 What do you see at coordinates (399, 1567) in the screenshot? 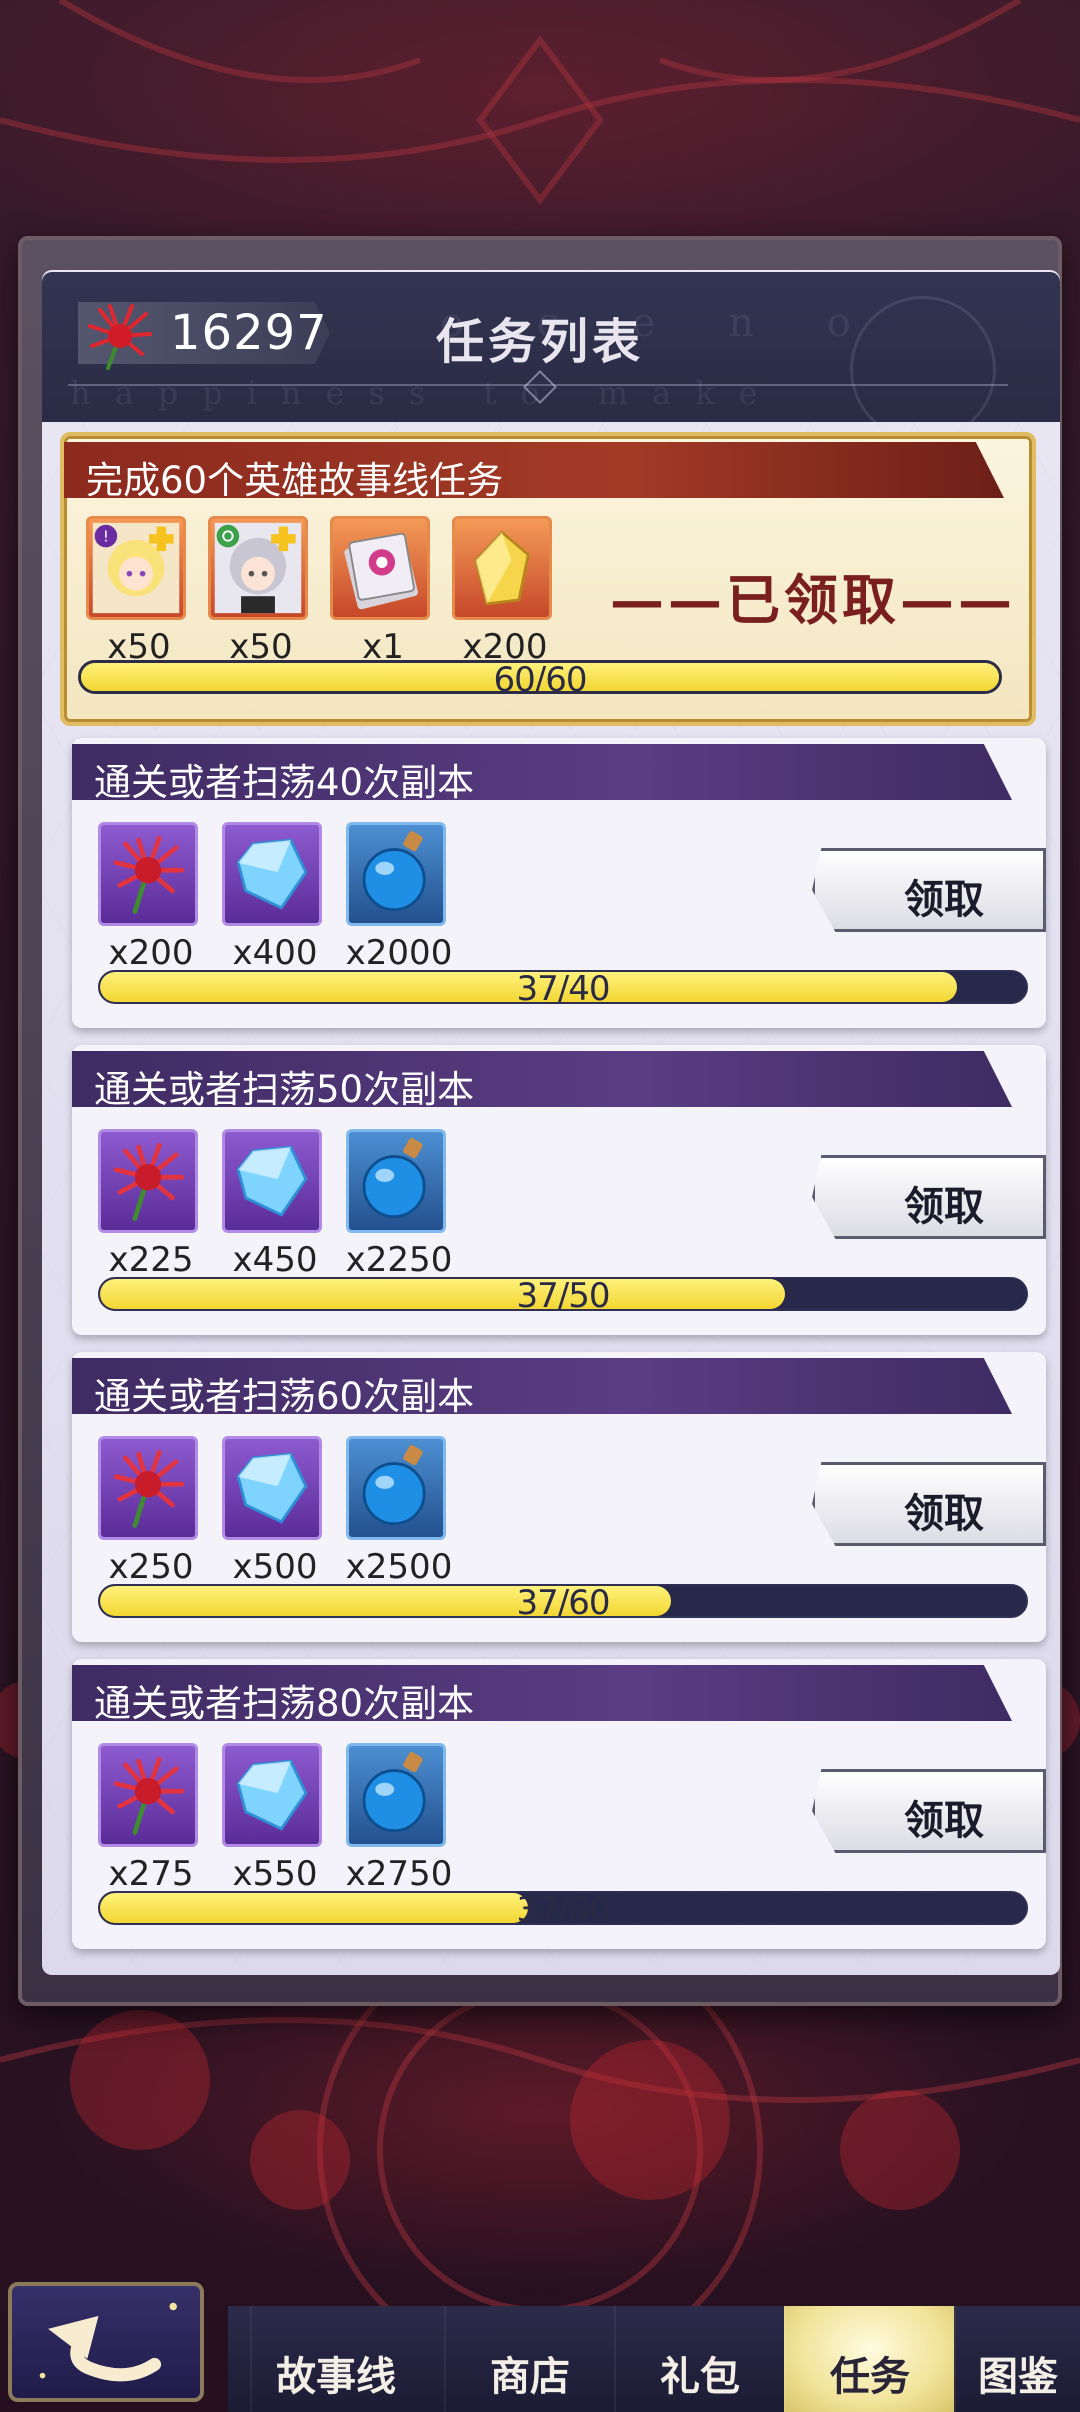
I see `reward-quantity: x2500` at bounding box center [399, 1567].